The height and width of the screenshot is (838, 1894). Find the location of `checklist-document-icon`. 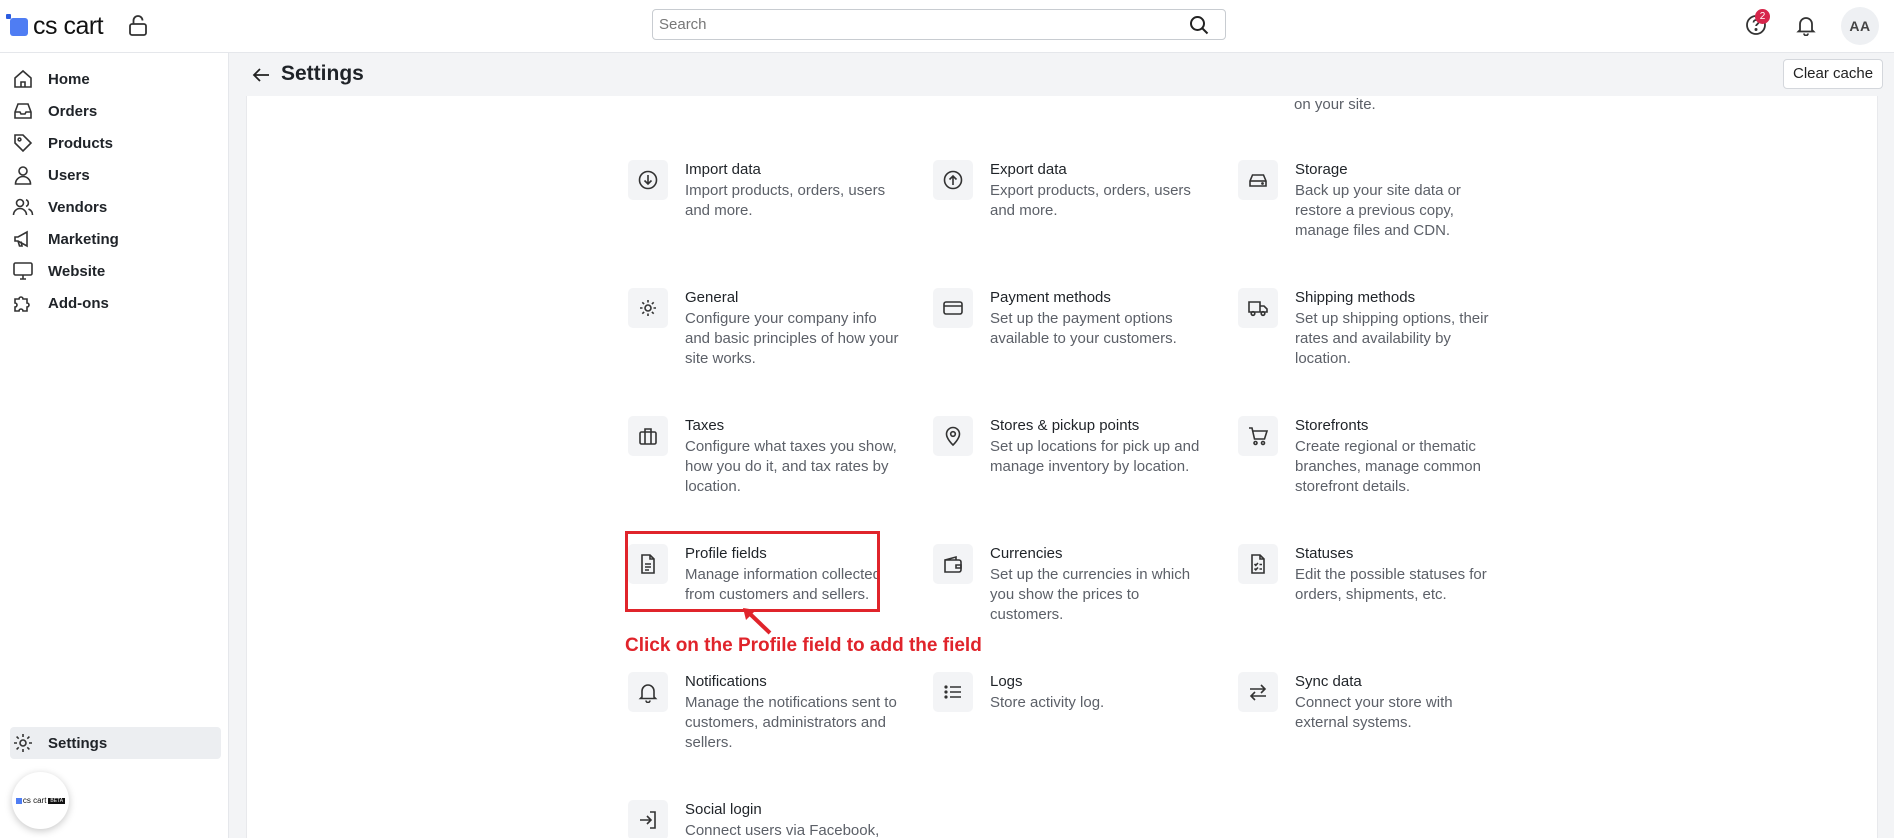

checklist-document-icon is located at coordinates (1258, 564).